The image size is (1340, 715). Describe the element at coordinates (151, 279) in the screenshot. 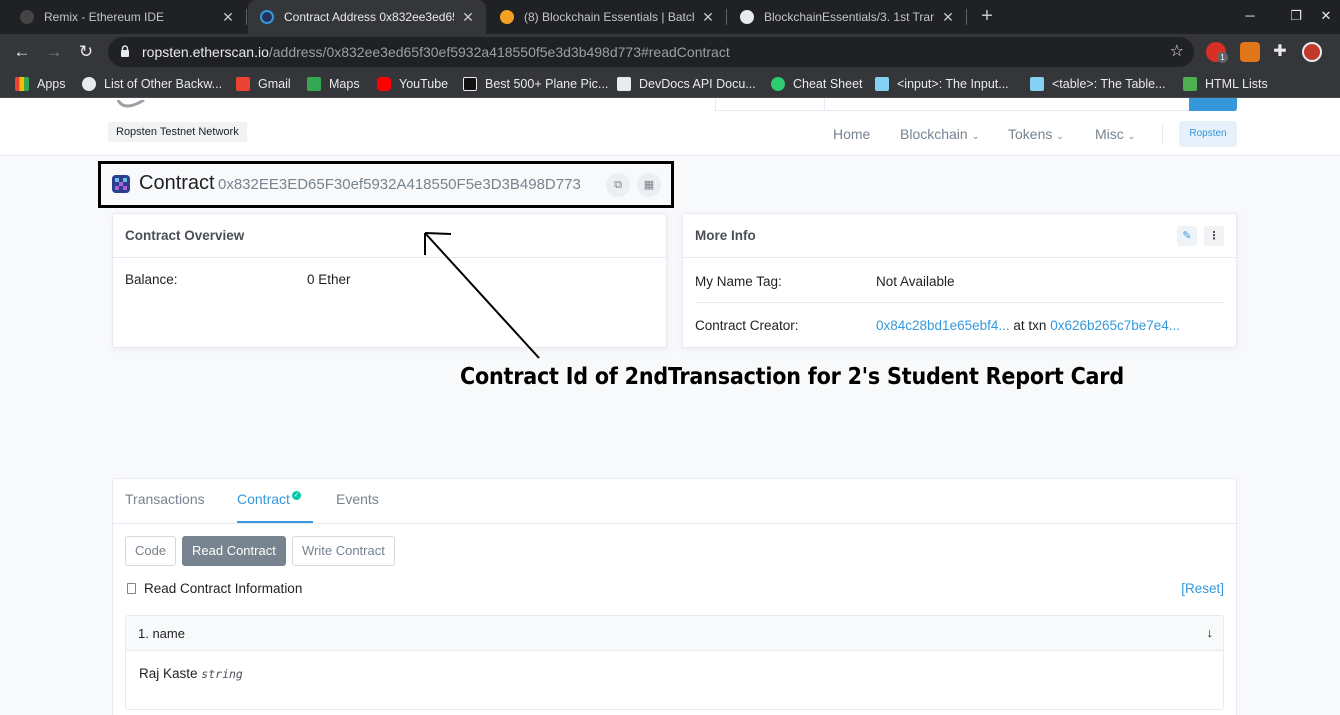

I see `balance-label: Balance:` at that location.